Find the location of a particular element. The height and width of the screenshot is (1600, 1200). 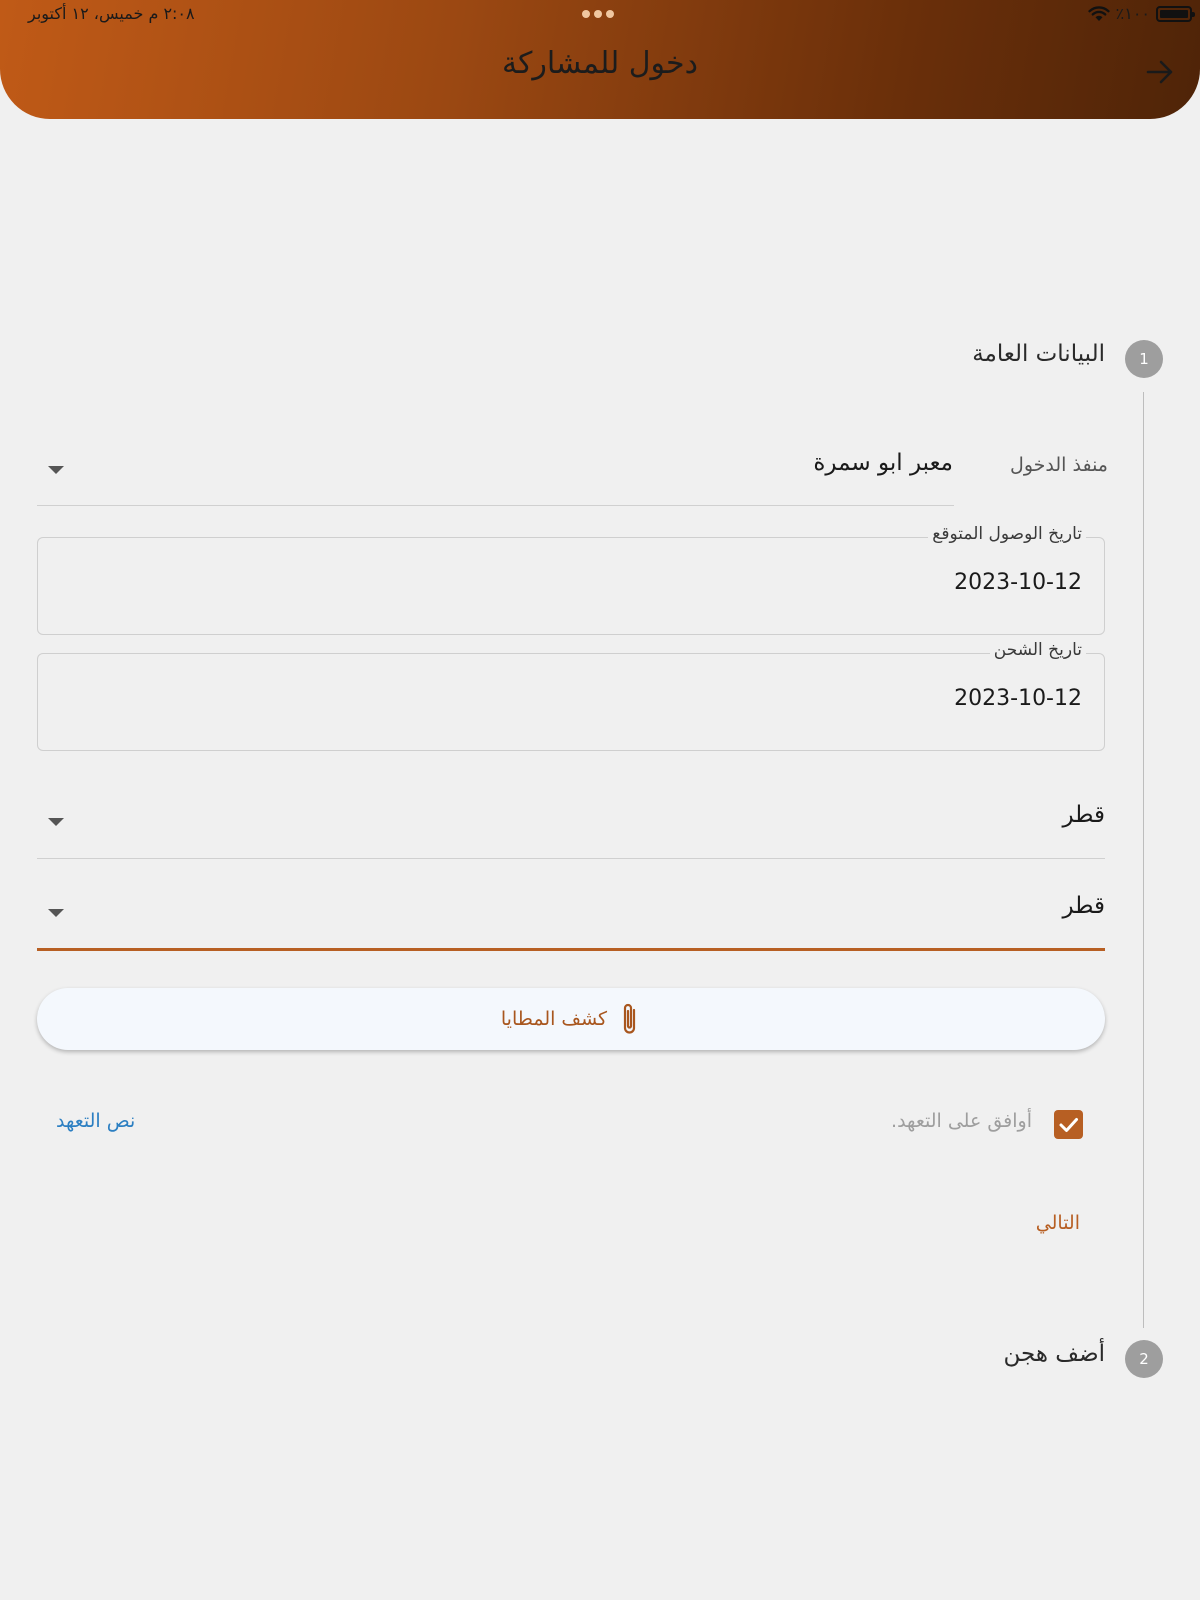

country-2-value: قطر is located at coordinates (1083, 906).